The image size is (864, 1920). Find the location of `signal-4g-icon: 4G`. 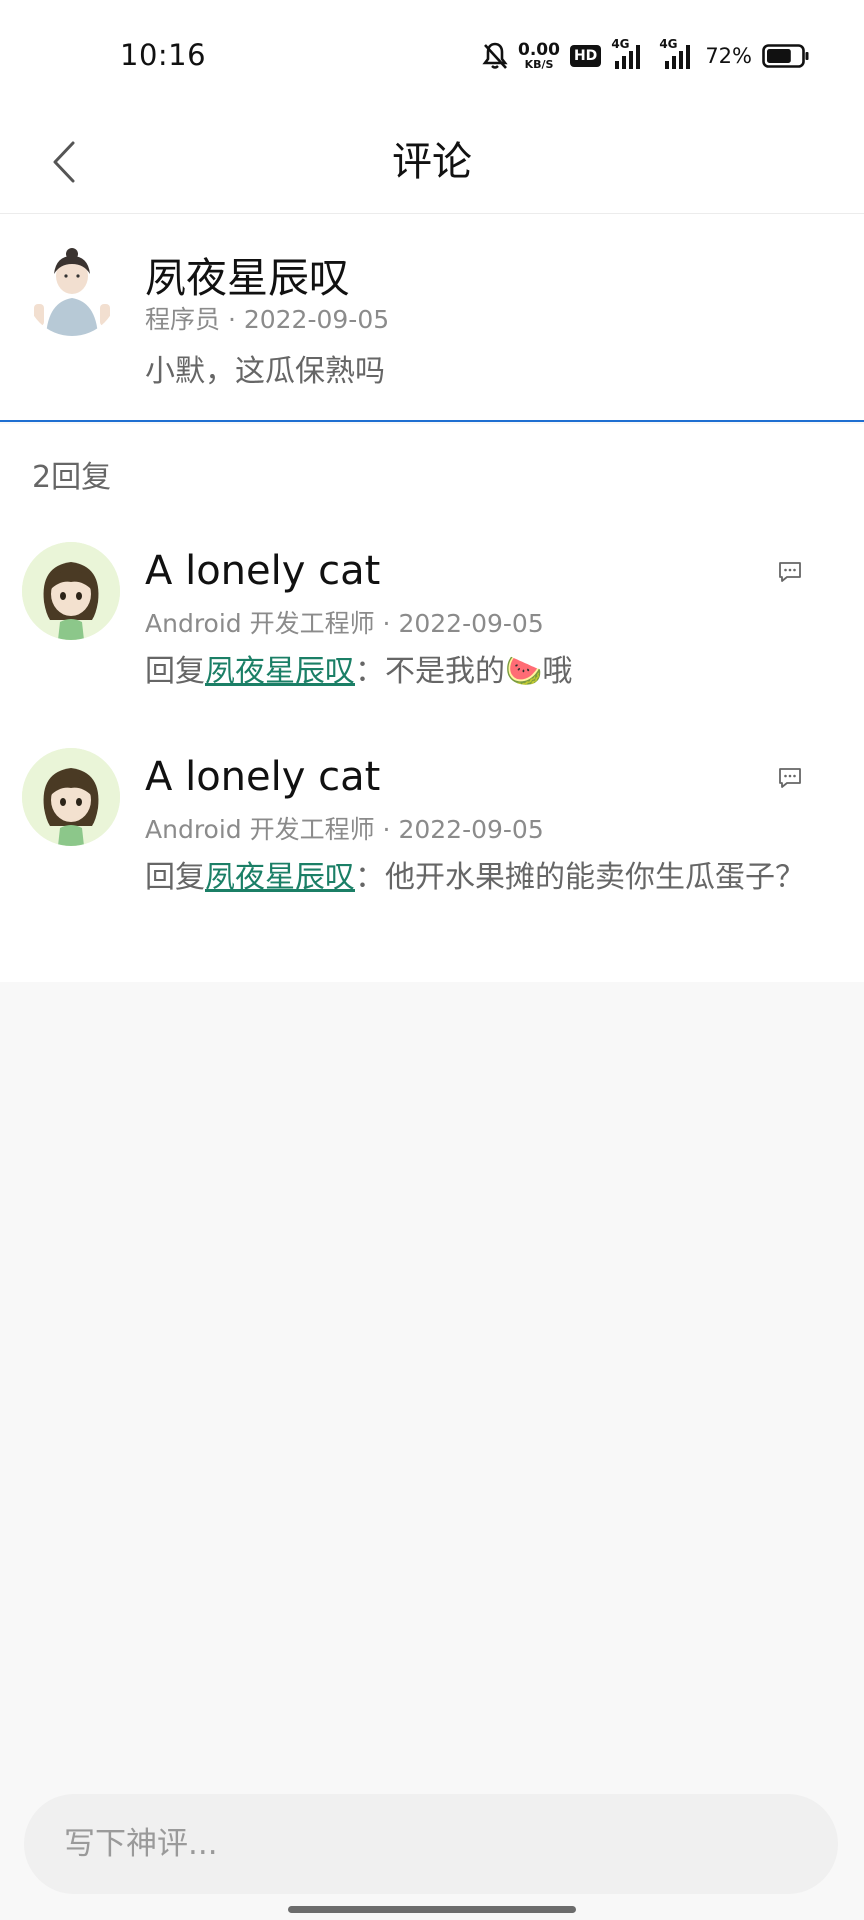

signal-4g-icon: 4G is located at coordinates (628, 54).